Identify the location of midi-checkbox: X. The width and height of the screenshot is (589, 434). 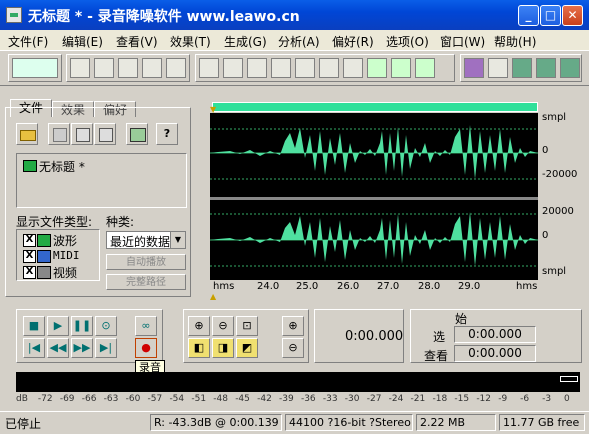
(29, 256).